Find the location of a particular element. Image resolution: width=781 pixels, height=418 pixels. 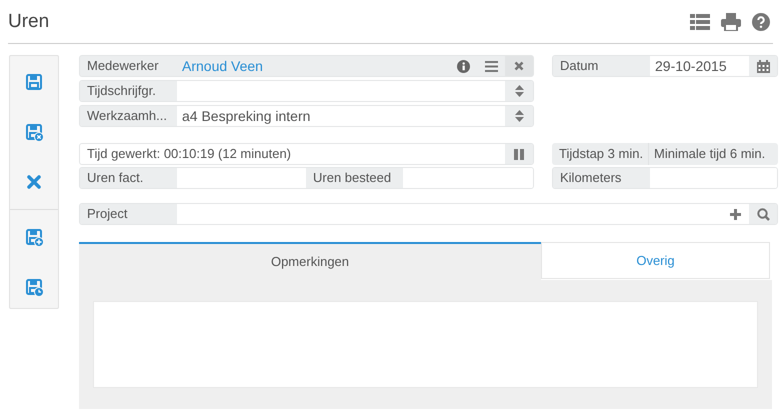

minimum-time-text: Minimale tijd 6 min. is located at coordinates (709, 154).